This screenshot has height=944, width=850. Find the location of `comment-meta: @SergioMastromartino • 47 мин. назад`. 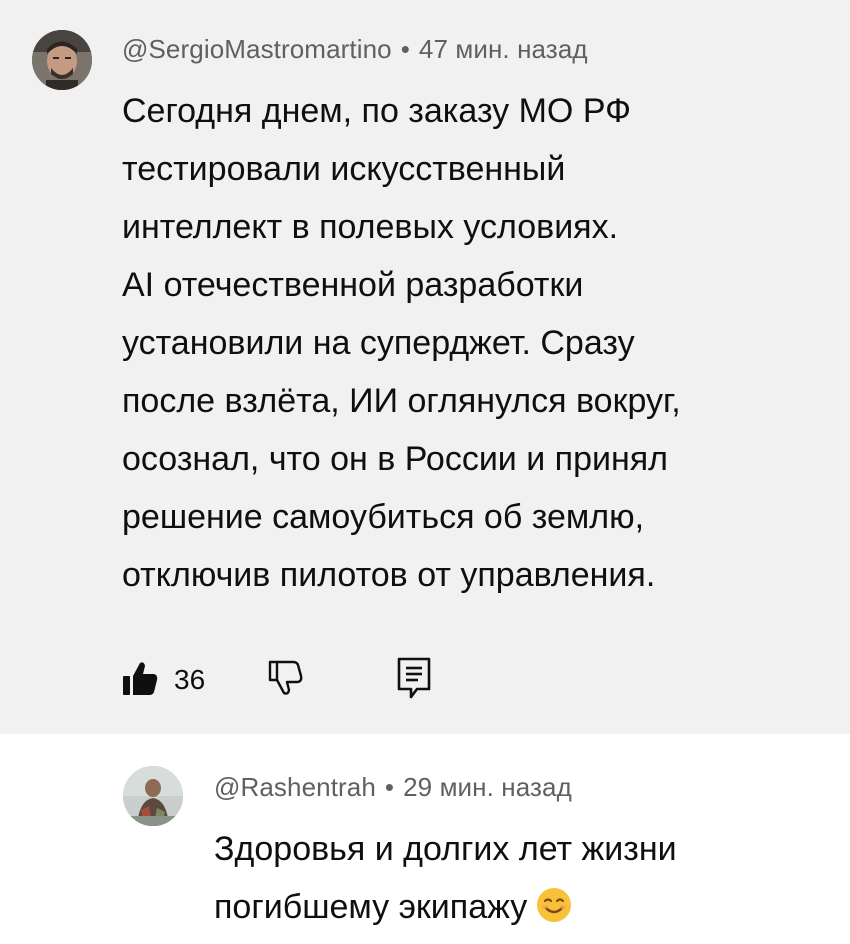

comment-meta: @SergioMastromartino • 47 мин. назад is located at coordinates (355, 49).